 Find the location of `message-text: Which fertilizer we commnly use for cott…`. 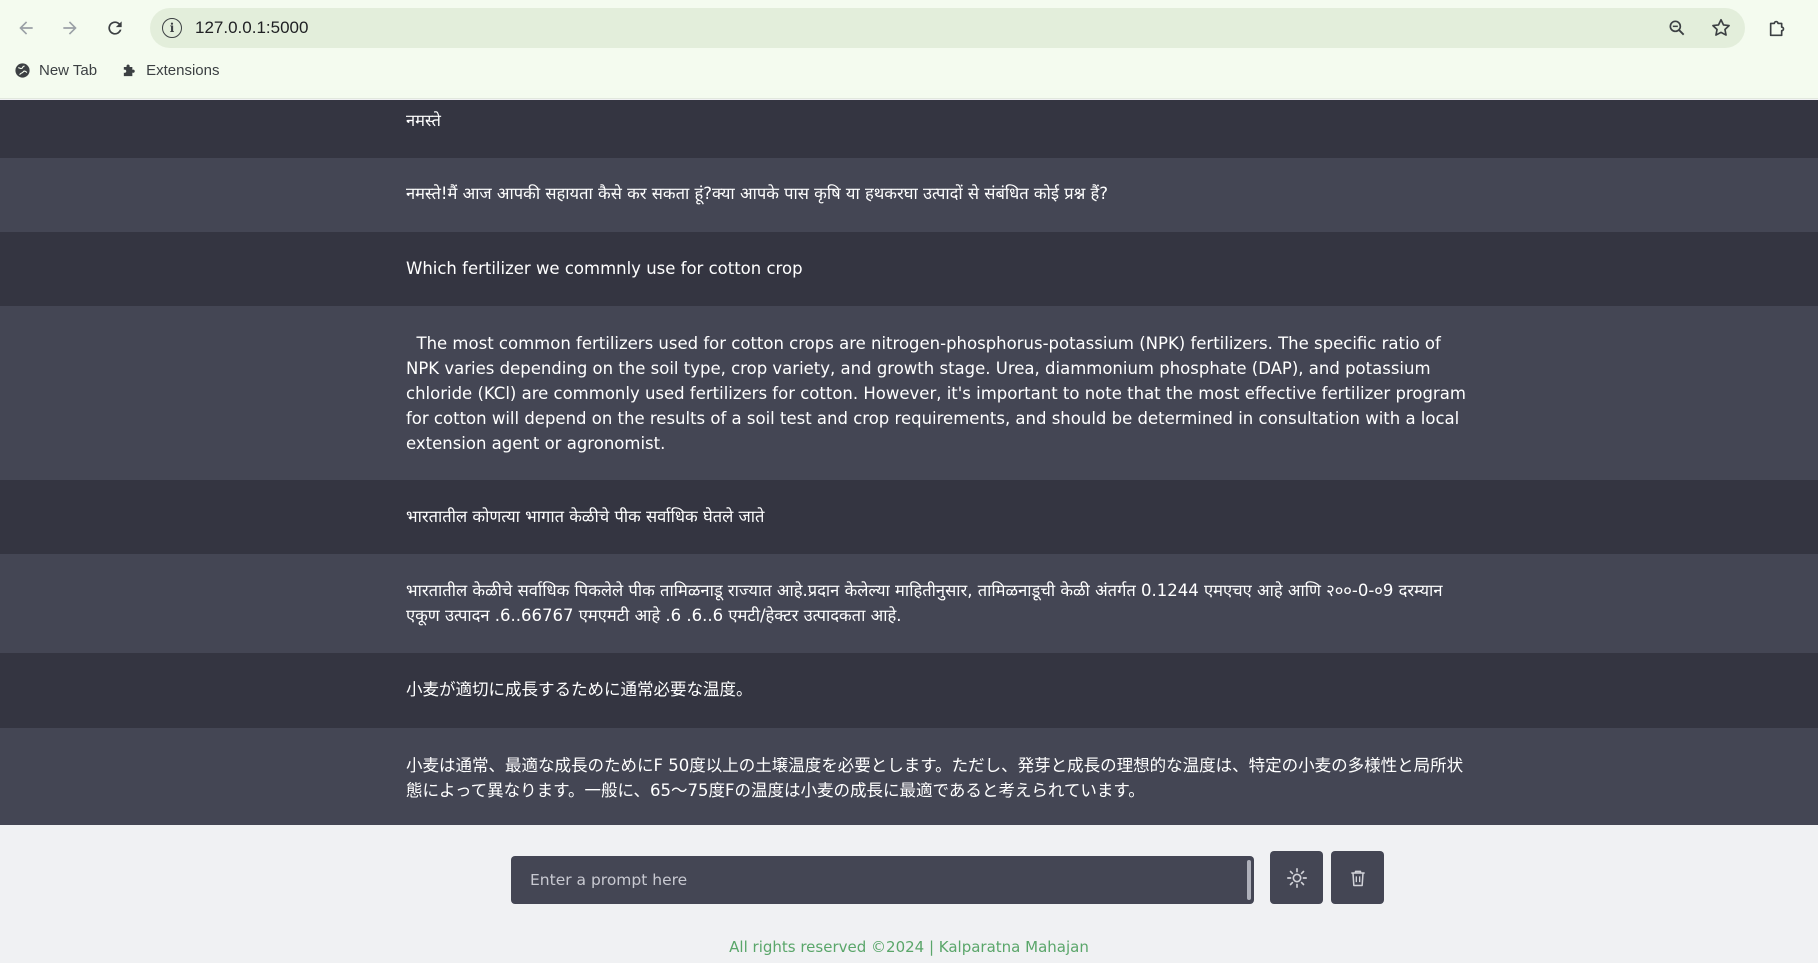

message-text: Which fertilizer we commnly use for cott… is located at coordinates (604, 268).